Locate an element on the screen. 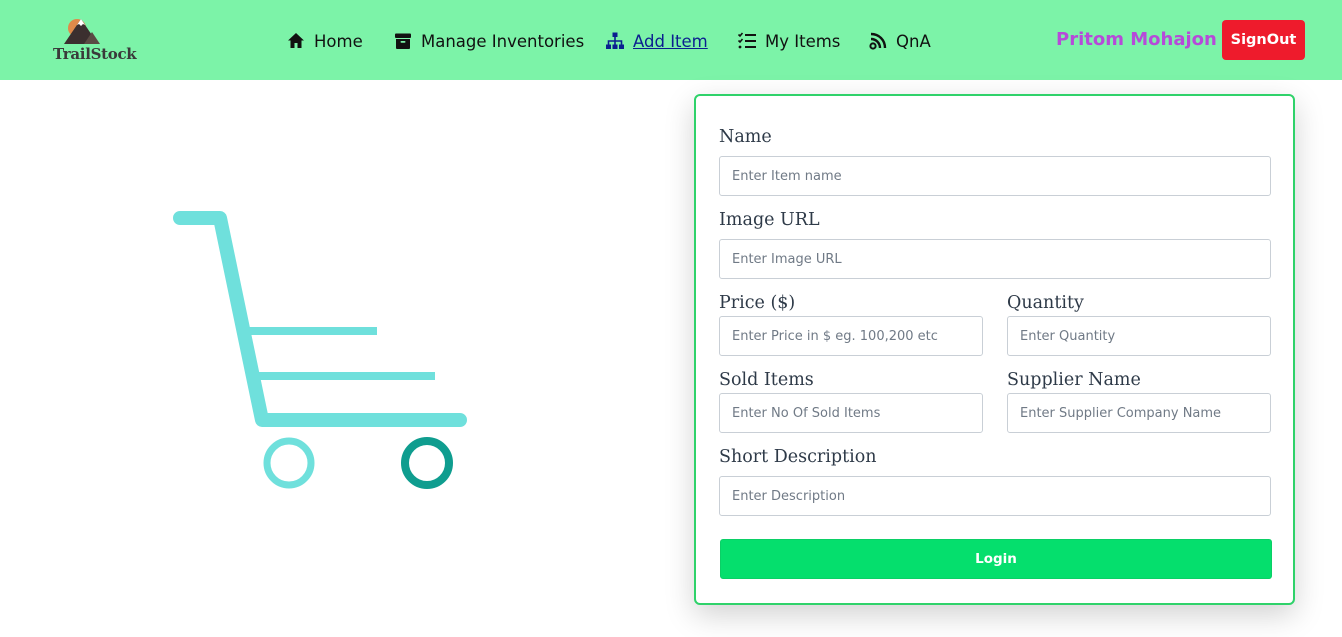 The height and width of the screenshot is (637, 1342). nav-my-items: My Items is located at coordinates (788, 41).